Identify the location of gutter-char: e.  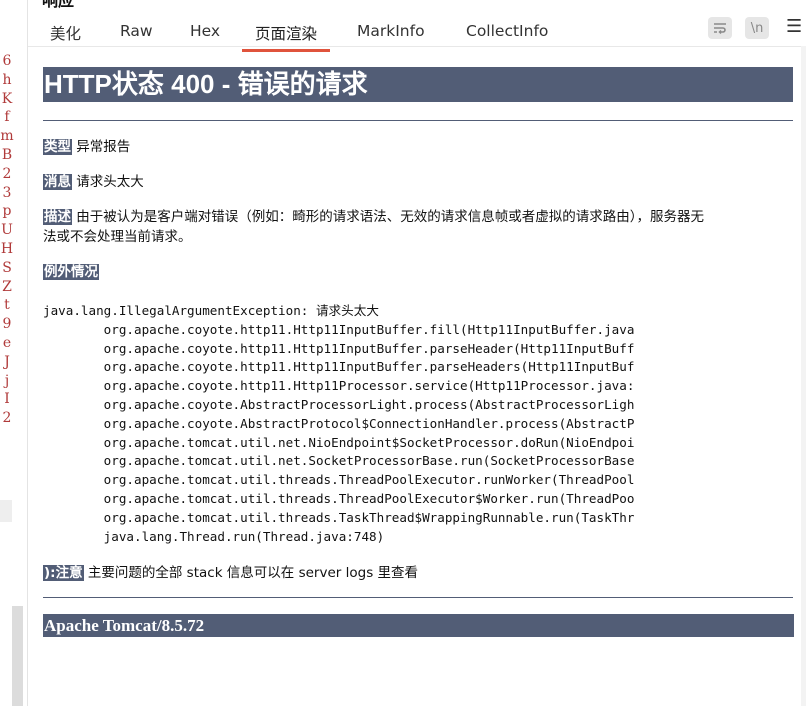
(7, 342).